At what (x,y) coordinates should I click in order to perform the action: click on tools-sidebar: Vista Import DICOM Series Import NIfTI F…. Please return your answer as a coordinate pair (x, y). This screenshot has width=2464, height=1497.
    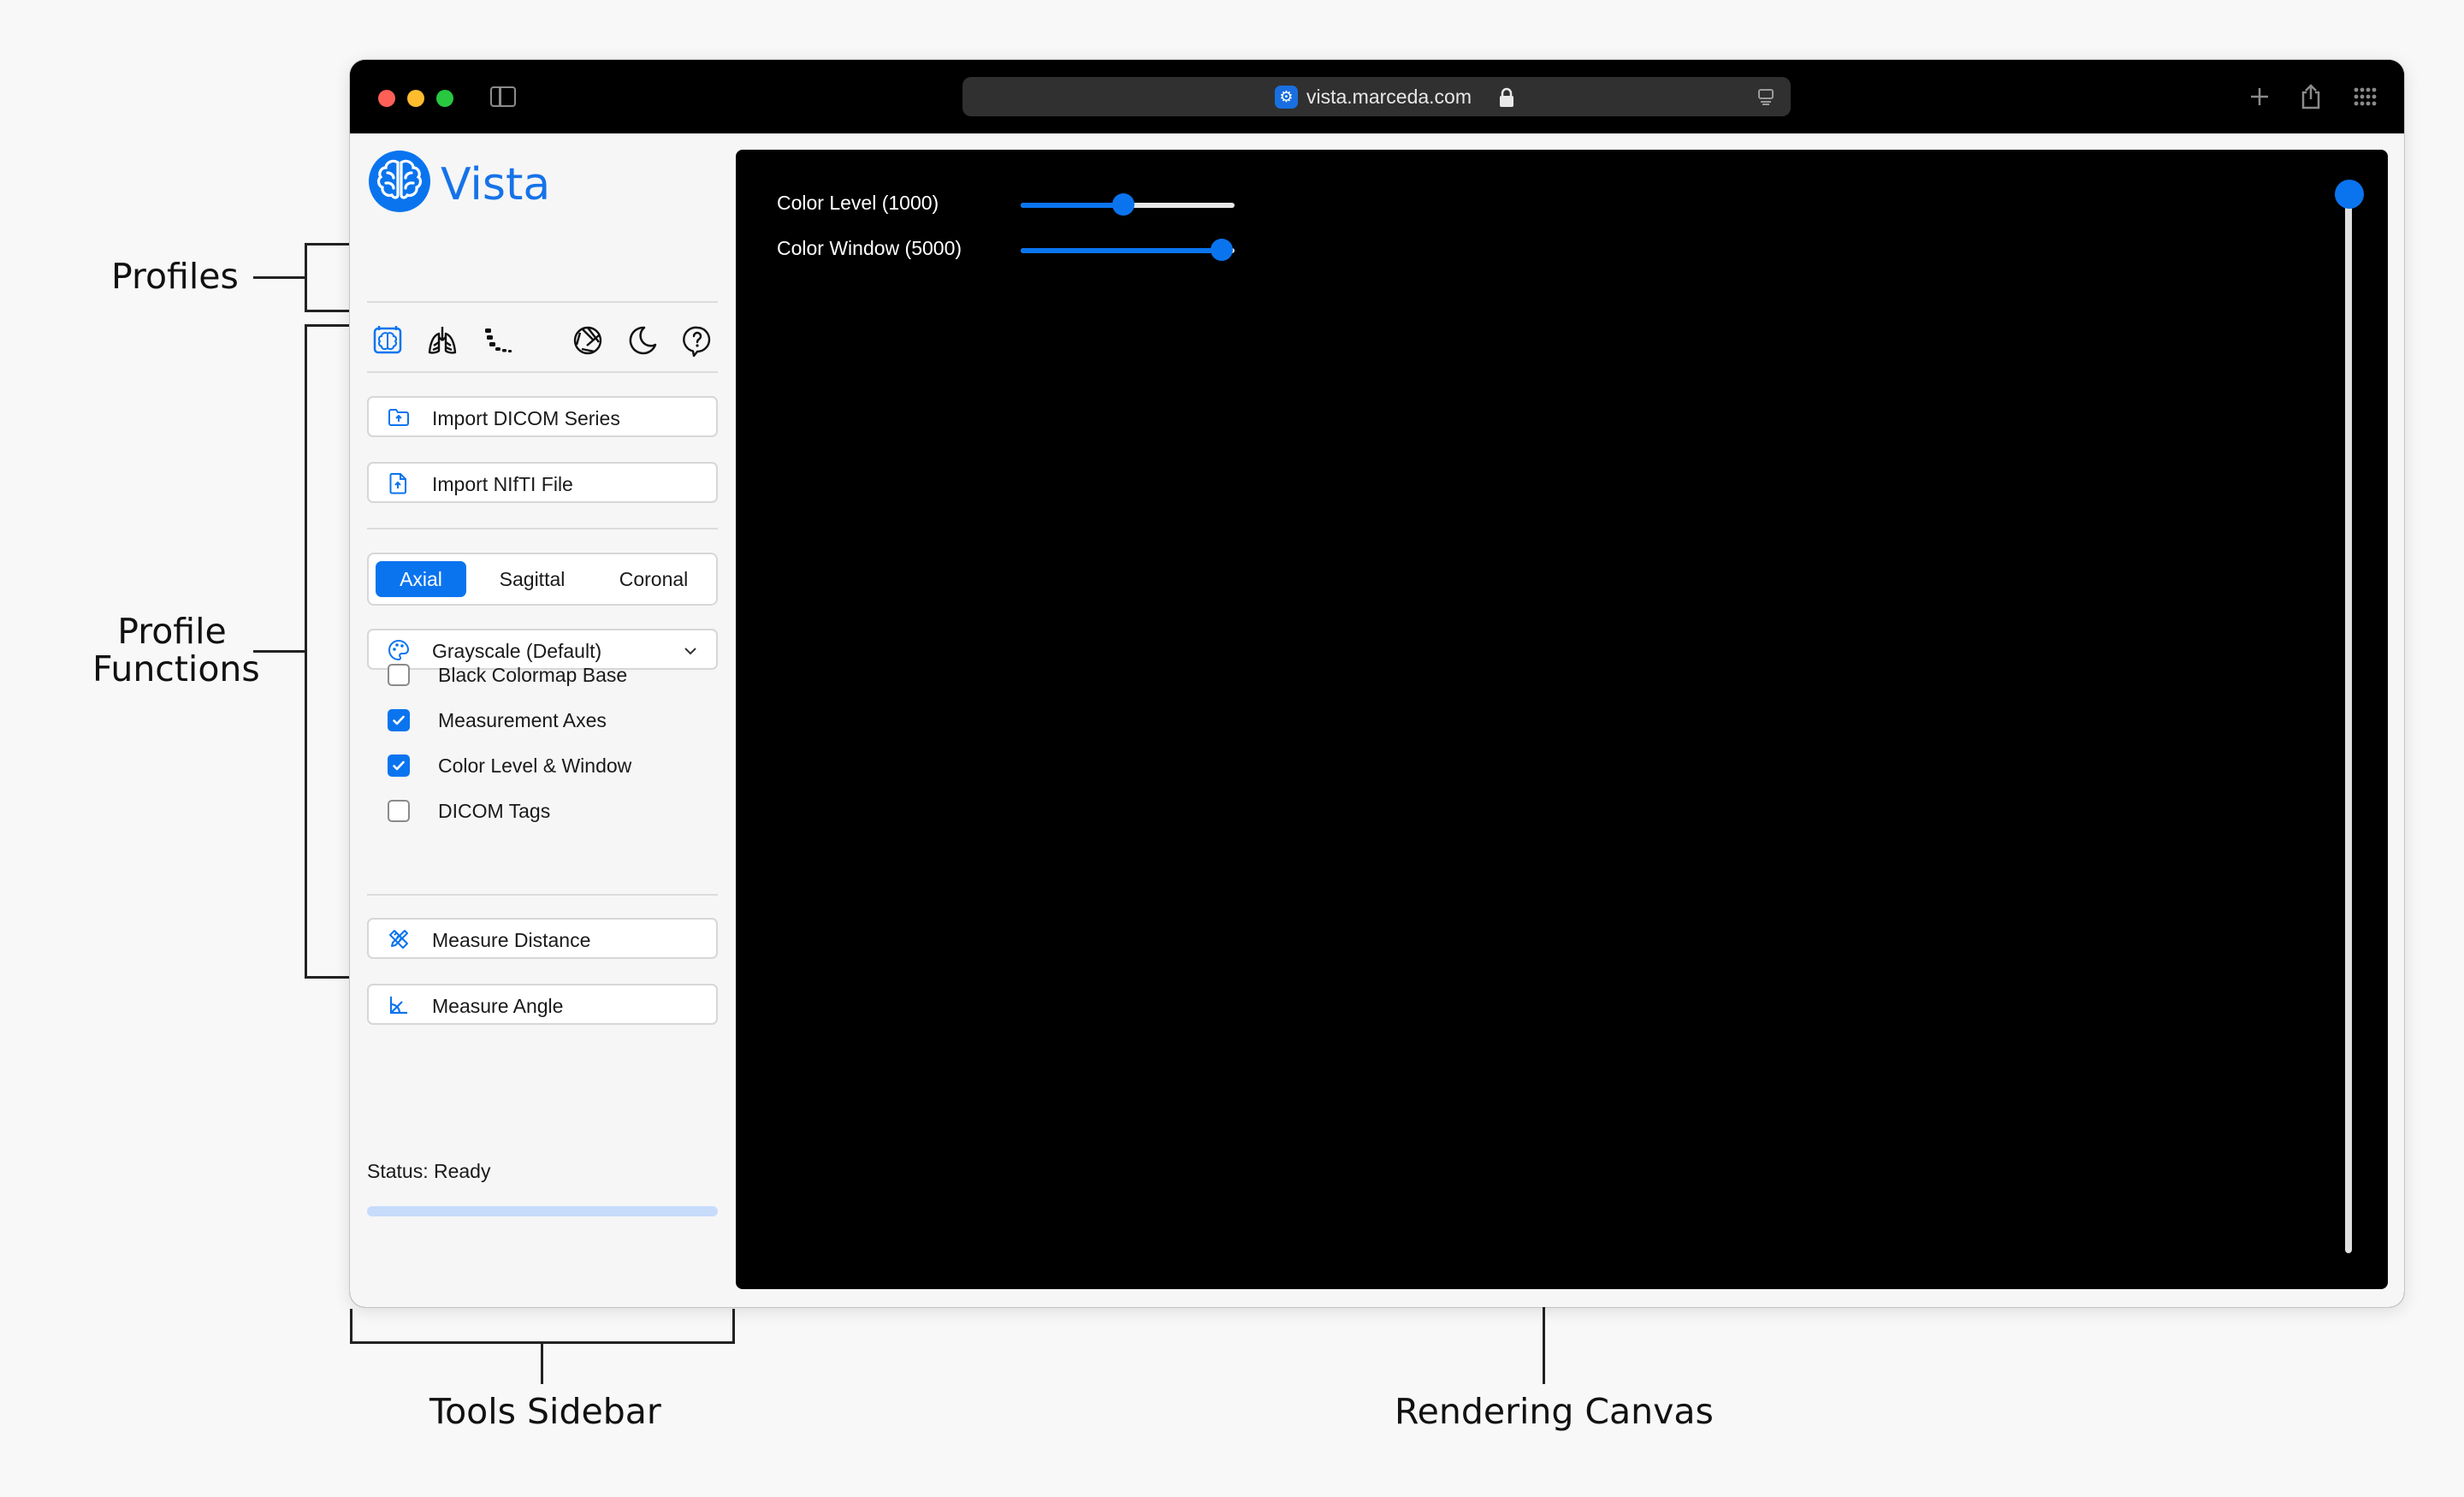
    Looking at the image, I should click on (543, 720).